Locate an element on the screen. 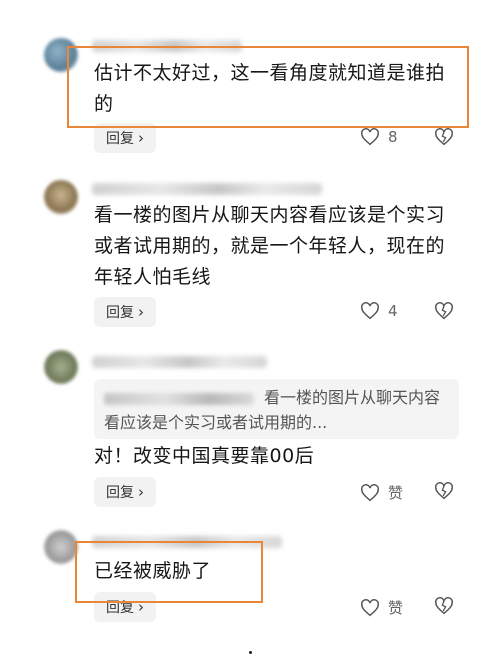  like-button: 4 is located at coordinates (379, 311).